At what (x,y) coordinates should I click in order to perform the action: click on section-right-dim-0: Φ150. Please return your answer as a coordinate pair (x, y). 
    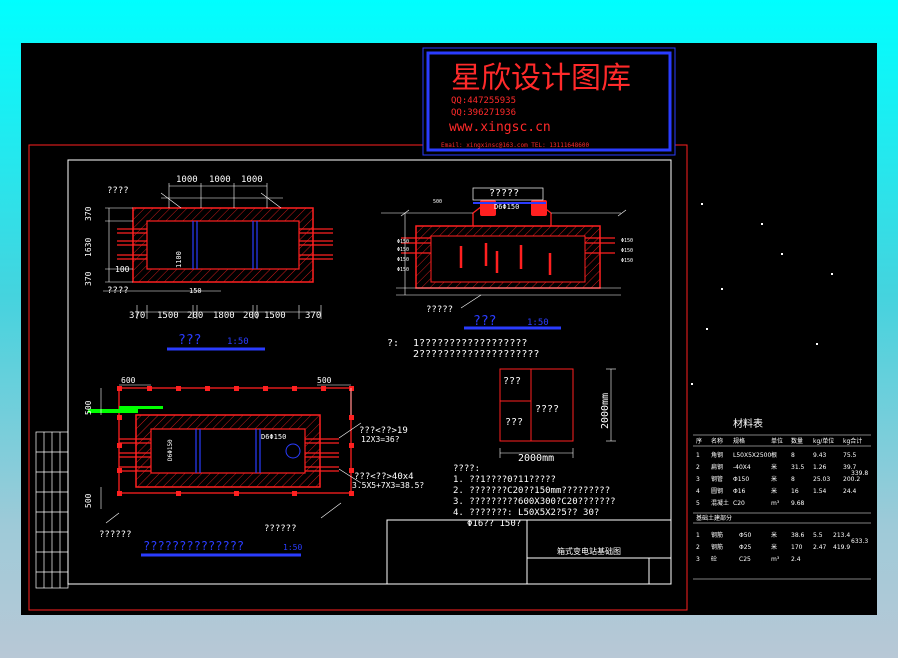
    Looking at the image, I should click on (627, 241).